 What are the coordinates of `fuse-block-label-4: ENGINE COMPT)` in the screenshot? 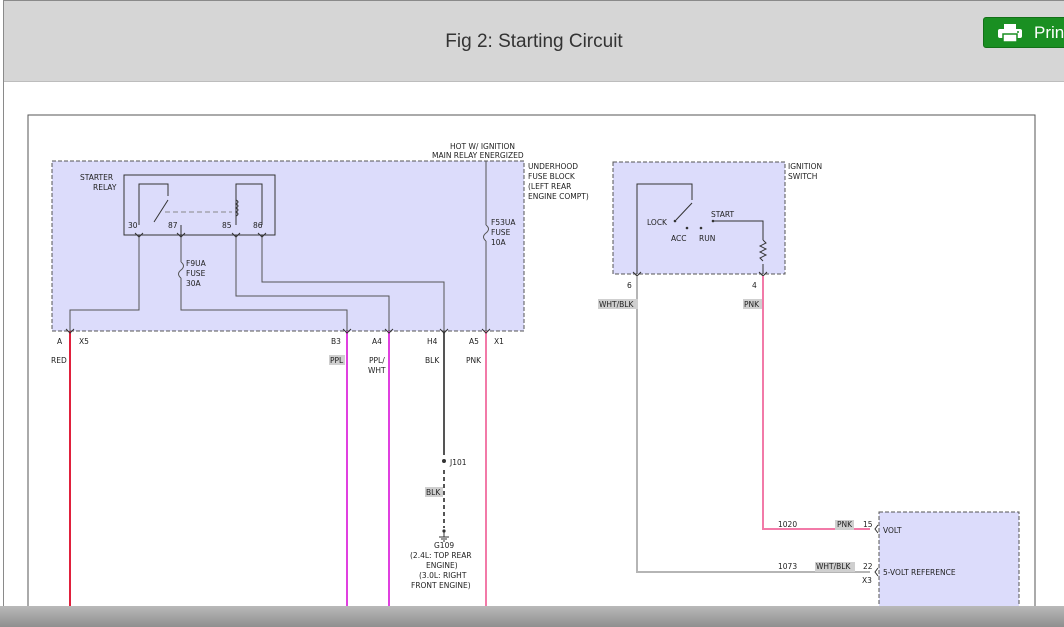 It's located at (558, 196).